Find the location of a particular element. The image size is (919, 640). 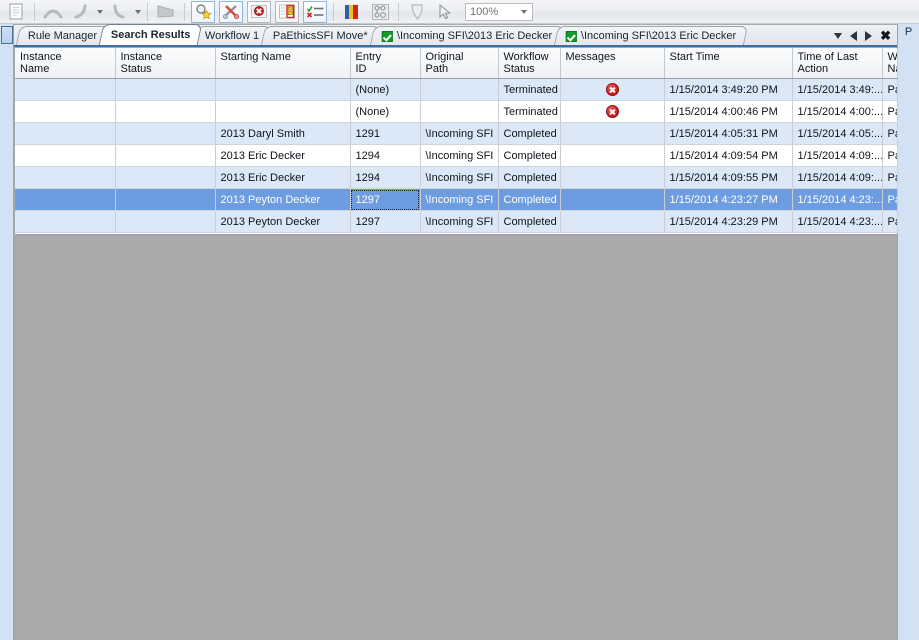

tab-1: Search Results is located at coordinates (150, 34).